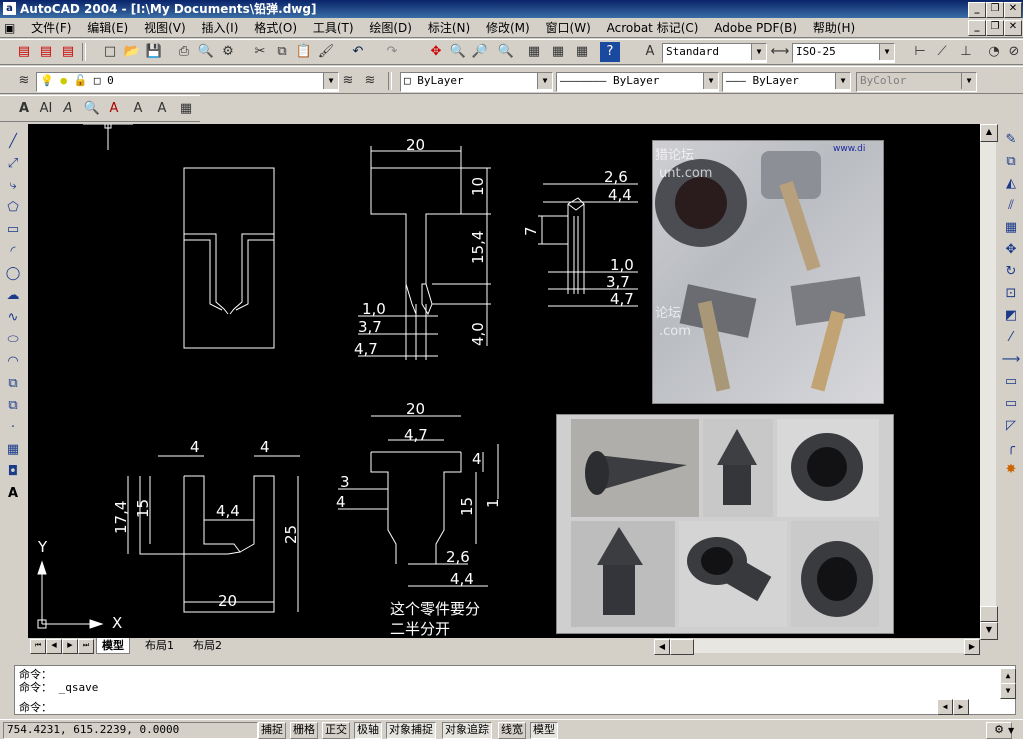 The image size is (1023, 739). I want to click on text-style-icon: A, so click(650, 52).